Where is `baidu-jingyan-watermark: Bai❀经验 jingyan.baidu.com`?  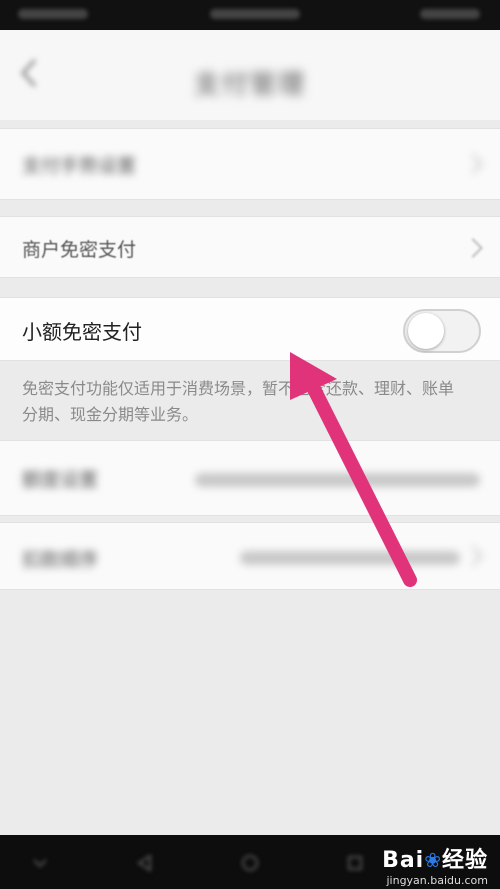
baidu-jingyan-watermark: Bai❀经验 jingyan.baidu.com is located at coordinates (435, 864).